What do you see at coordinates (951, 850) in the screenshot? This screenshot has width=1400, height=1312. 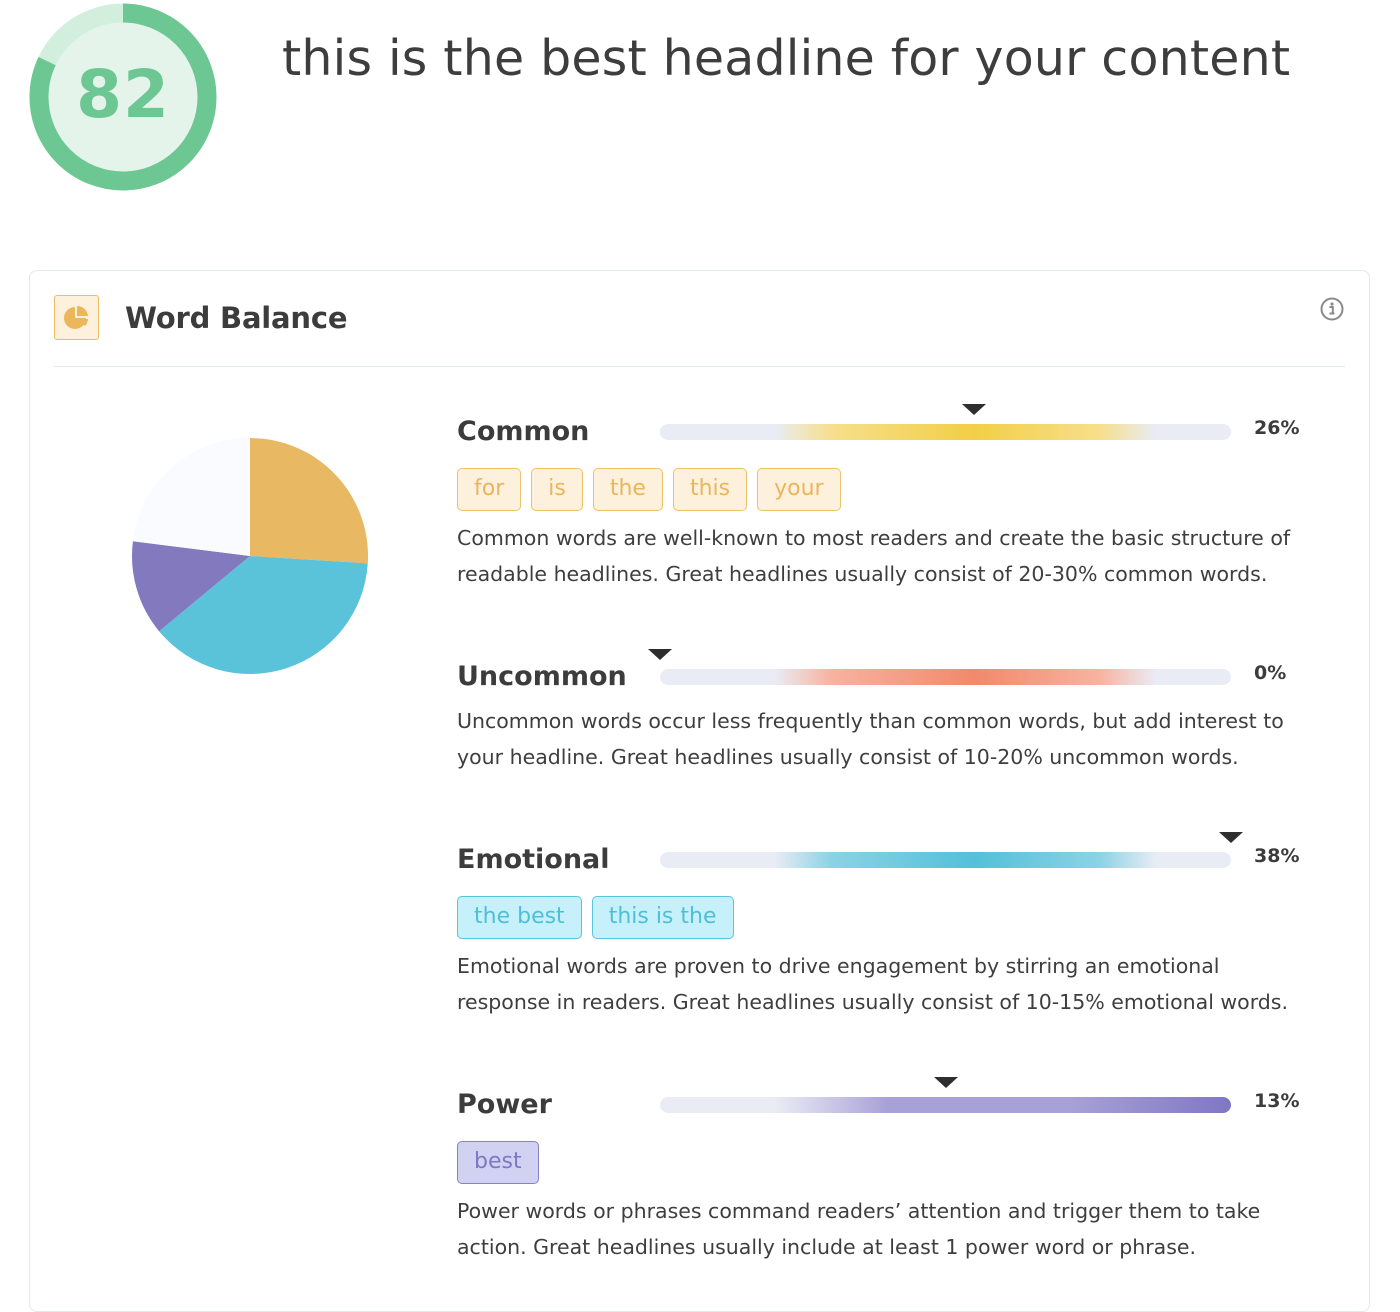 I see `emotional-meter` at bounding box center [951, 850].